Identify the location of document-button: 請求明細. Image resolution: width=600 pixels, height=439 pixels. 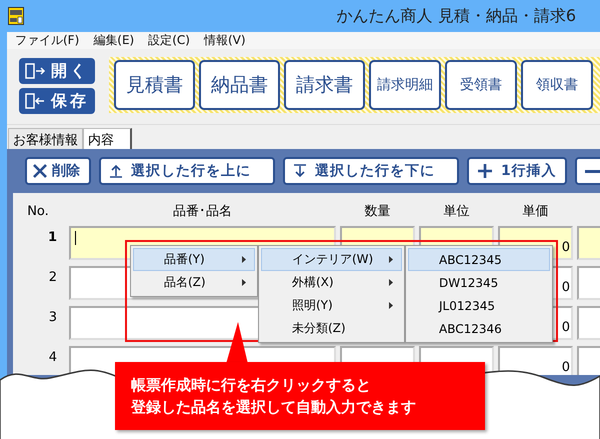
(405, 85).